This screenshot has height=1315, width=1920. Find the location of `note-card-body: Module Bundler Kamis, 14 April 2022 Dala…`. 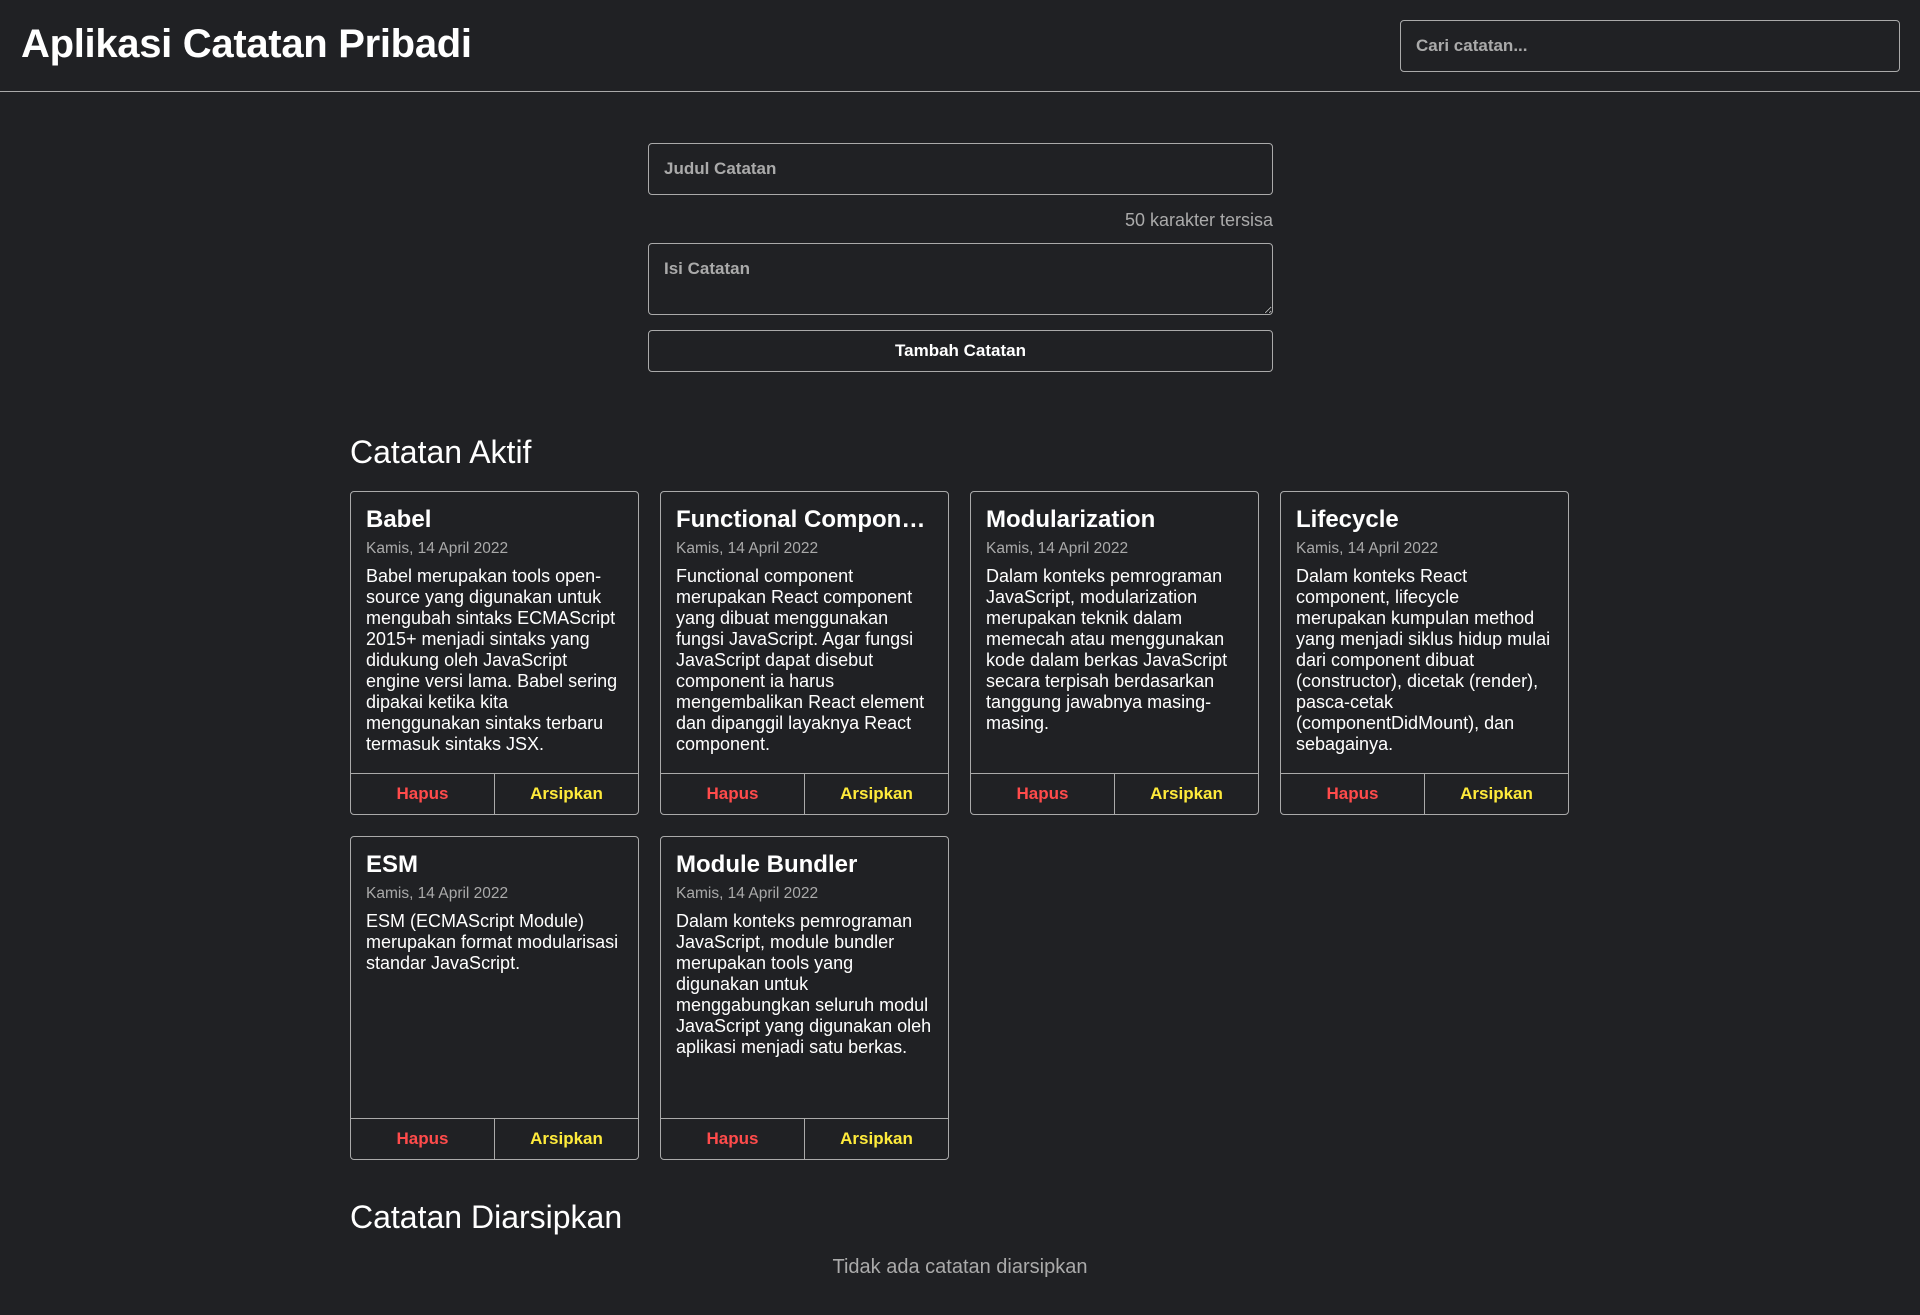

note-card-body: Module Bundler Kamis, 14 April 2022 Dala… is located at coordinates (804, 977).